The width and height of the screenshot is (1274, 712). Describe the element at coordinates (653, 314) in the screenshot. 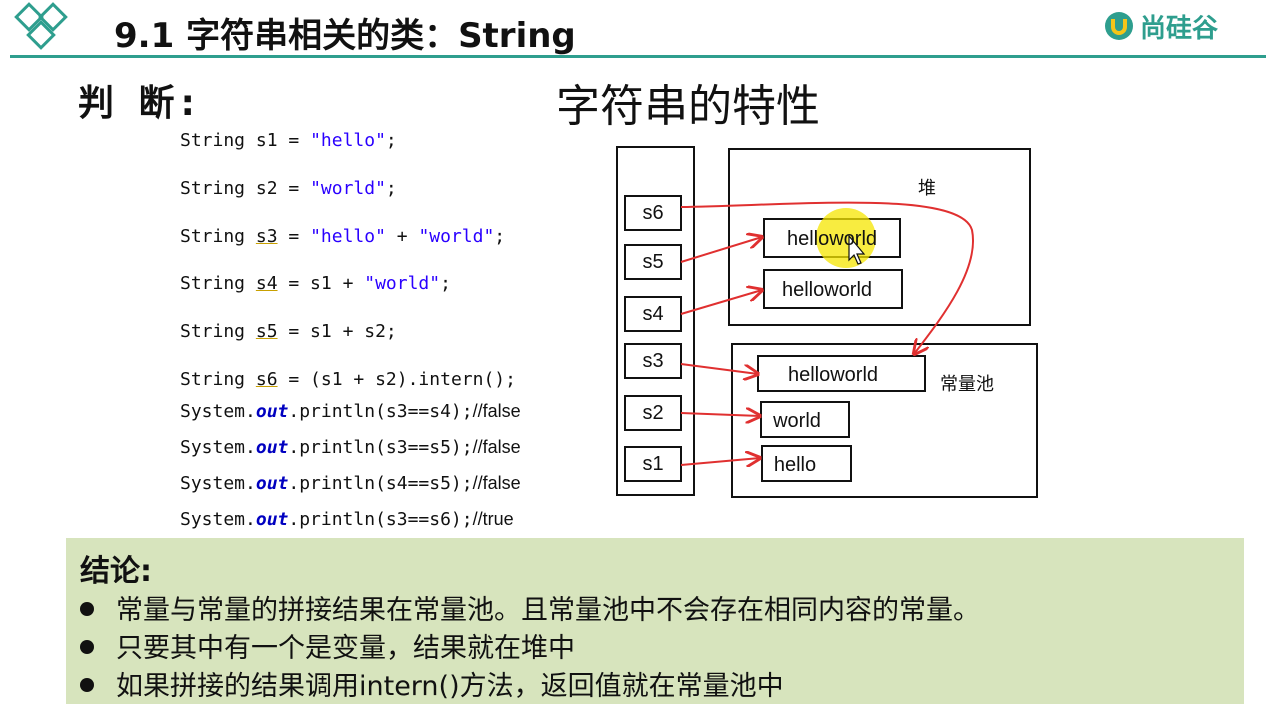

I see `stack-label-s4: s4` at that location.